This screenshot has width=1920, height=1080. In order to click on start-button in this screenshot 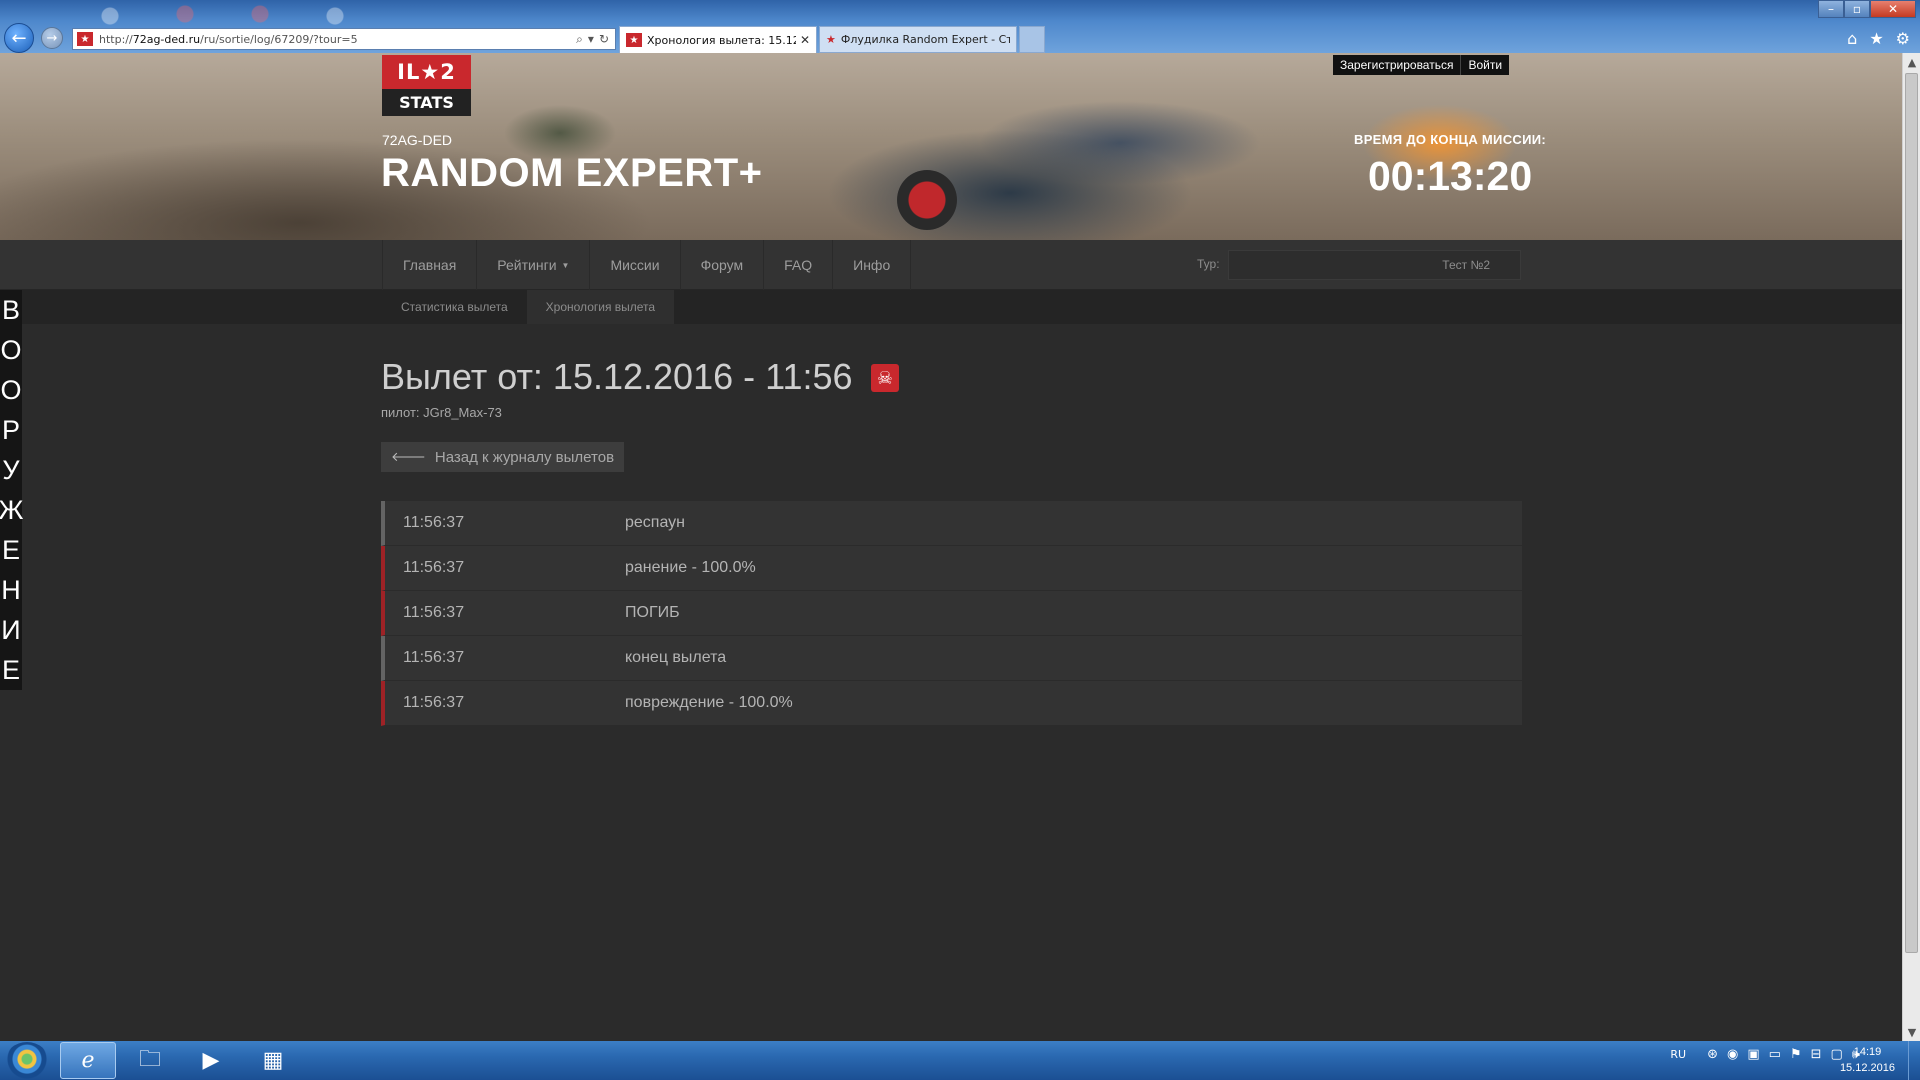, I will do `click(27, 1061)`.